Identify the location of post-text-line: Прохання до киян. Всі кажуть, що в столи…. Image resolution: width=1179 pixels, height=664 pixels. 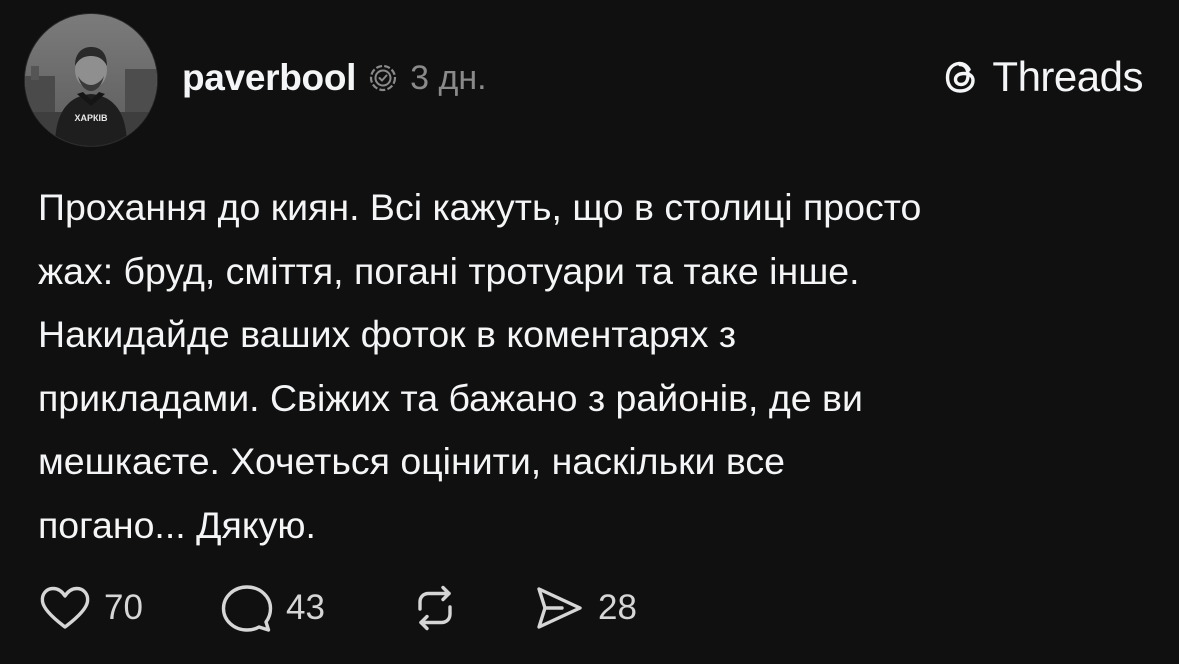
(480, 207).